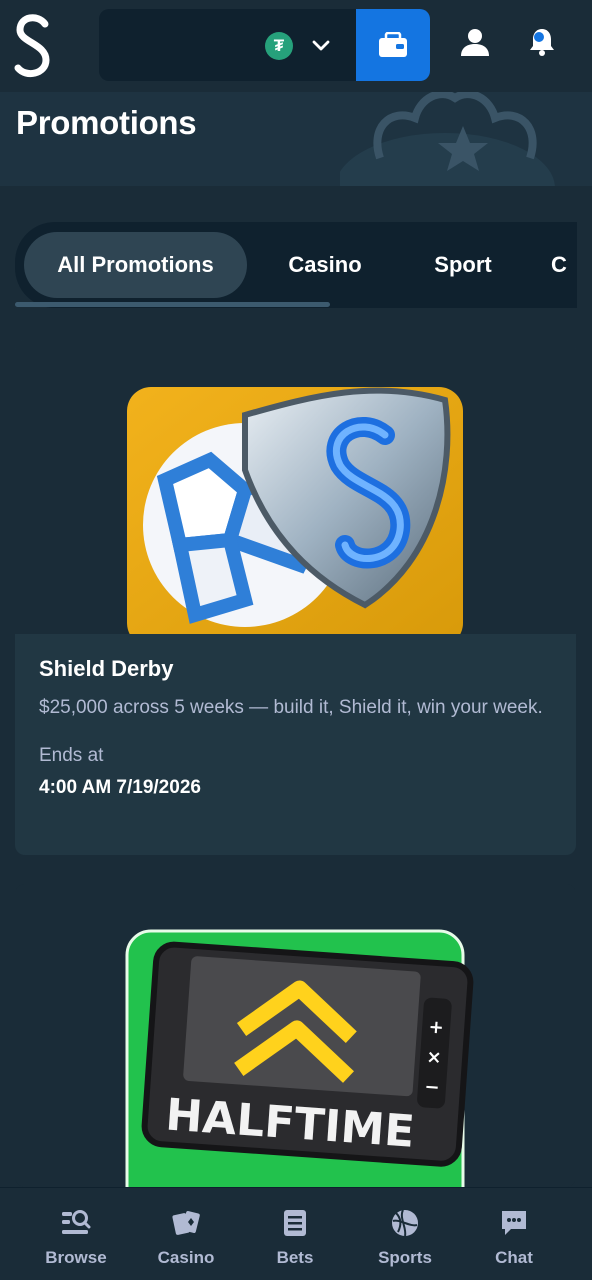 This screenshot has height=1280, width=592. What do you see at coordinates (405, 1239) in the screenshot?
I see `nav-sports: Sports` at bounding box center [405, 1239].